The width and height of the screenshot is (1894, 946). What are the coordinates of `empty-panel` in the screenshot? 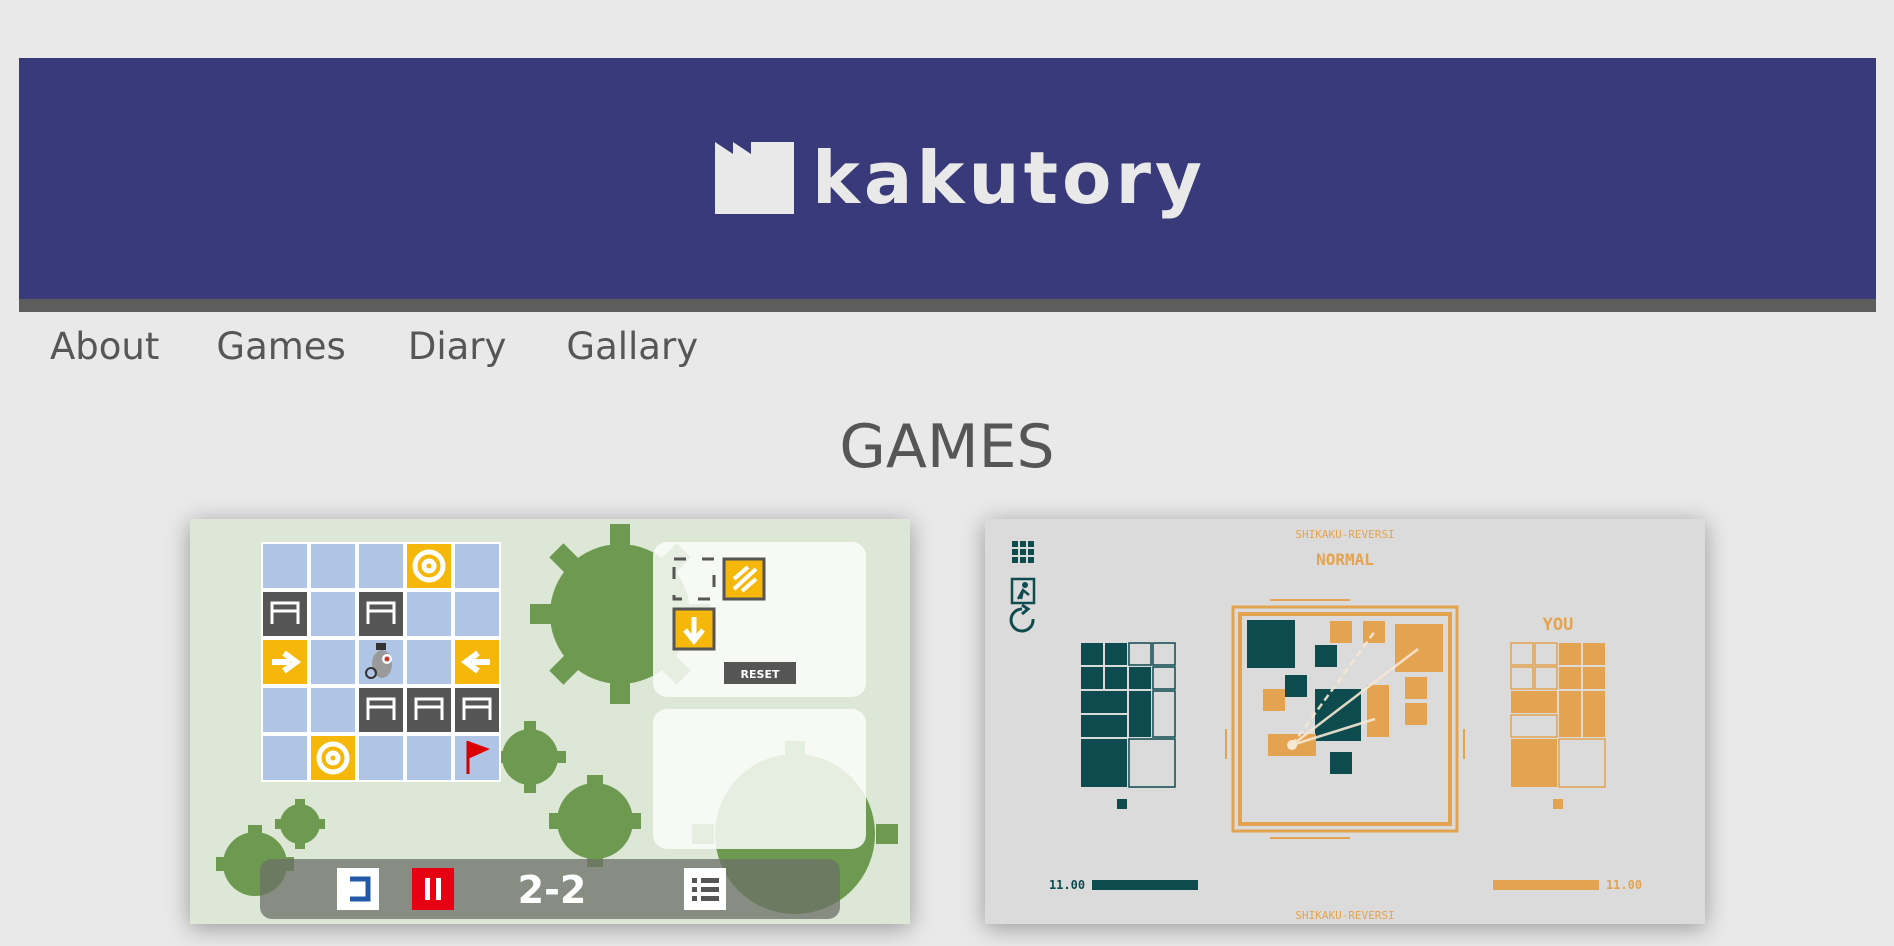 It's located at (759, 779).